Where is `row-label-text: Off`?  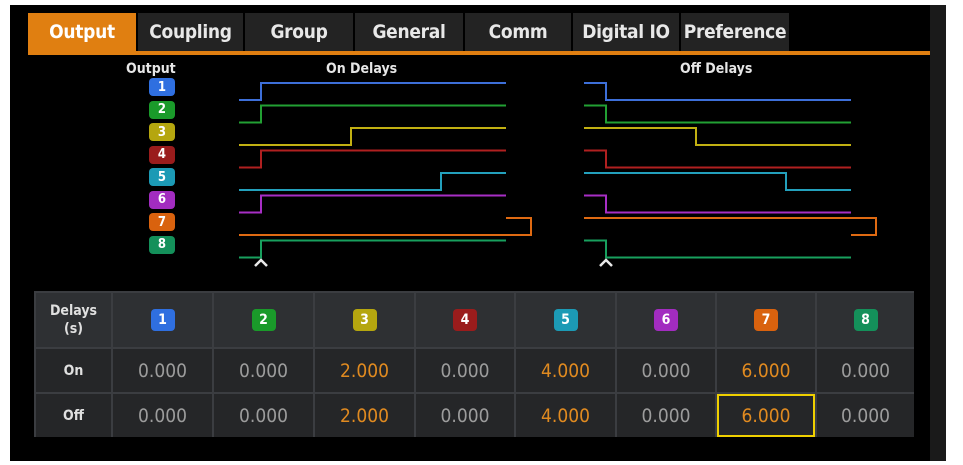
row-label-text: Off is located at coordinates (73, 415).